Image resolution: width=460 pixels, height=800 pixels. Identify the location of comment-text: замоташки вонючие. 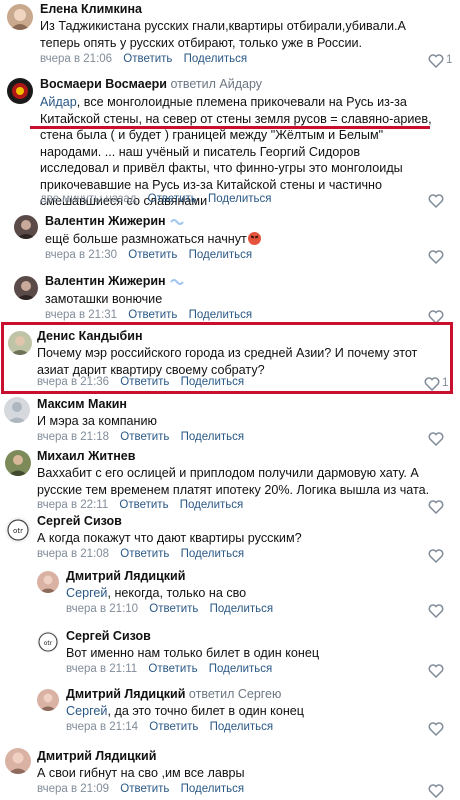
(104, 299).